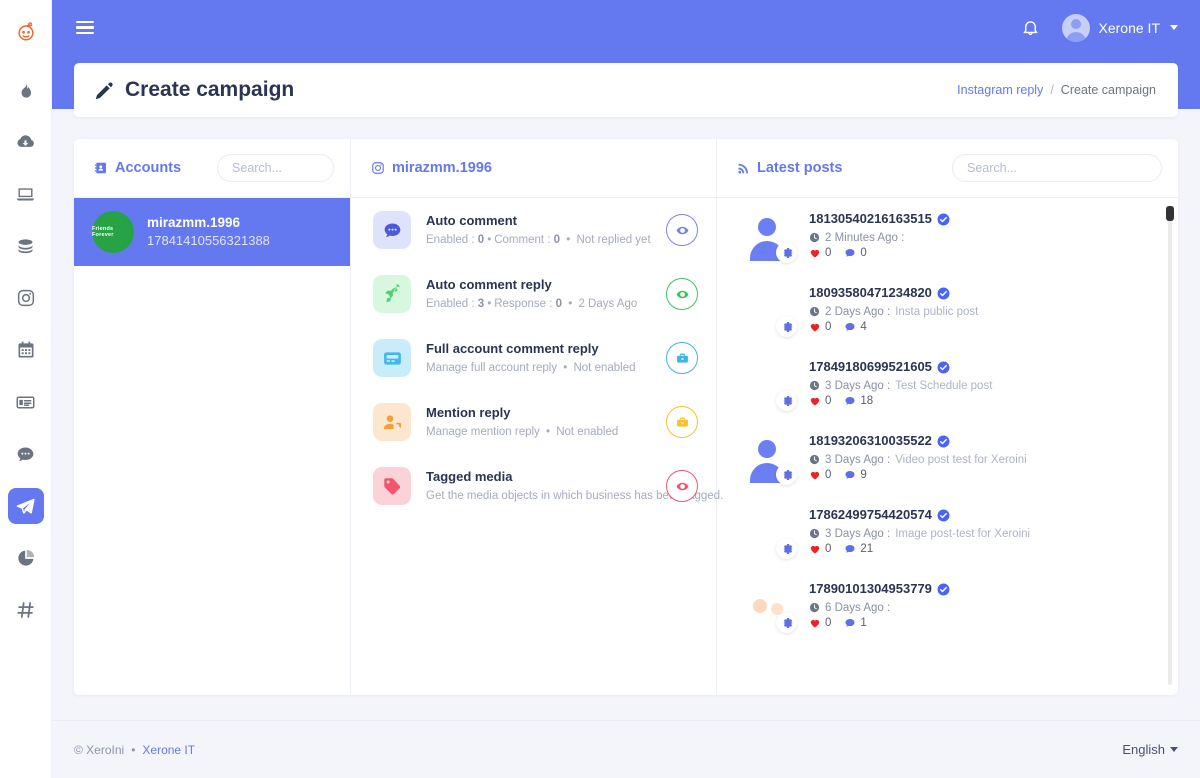  I want to click on language-selector: English, so click(1150, 749).